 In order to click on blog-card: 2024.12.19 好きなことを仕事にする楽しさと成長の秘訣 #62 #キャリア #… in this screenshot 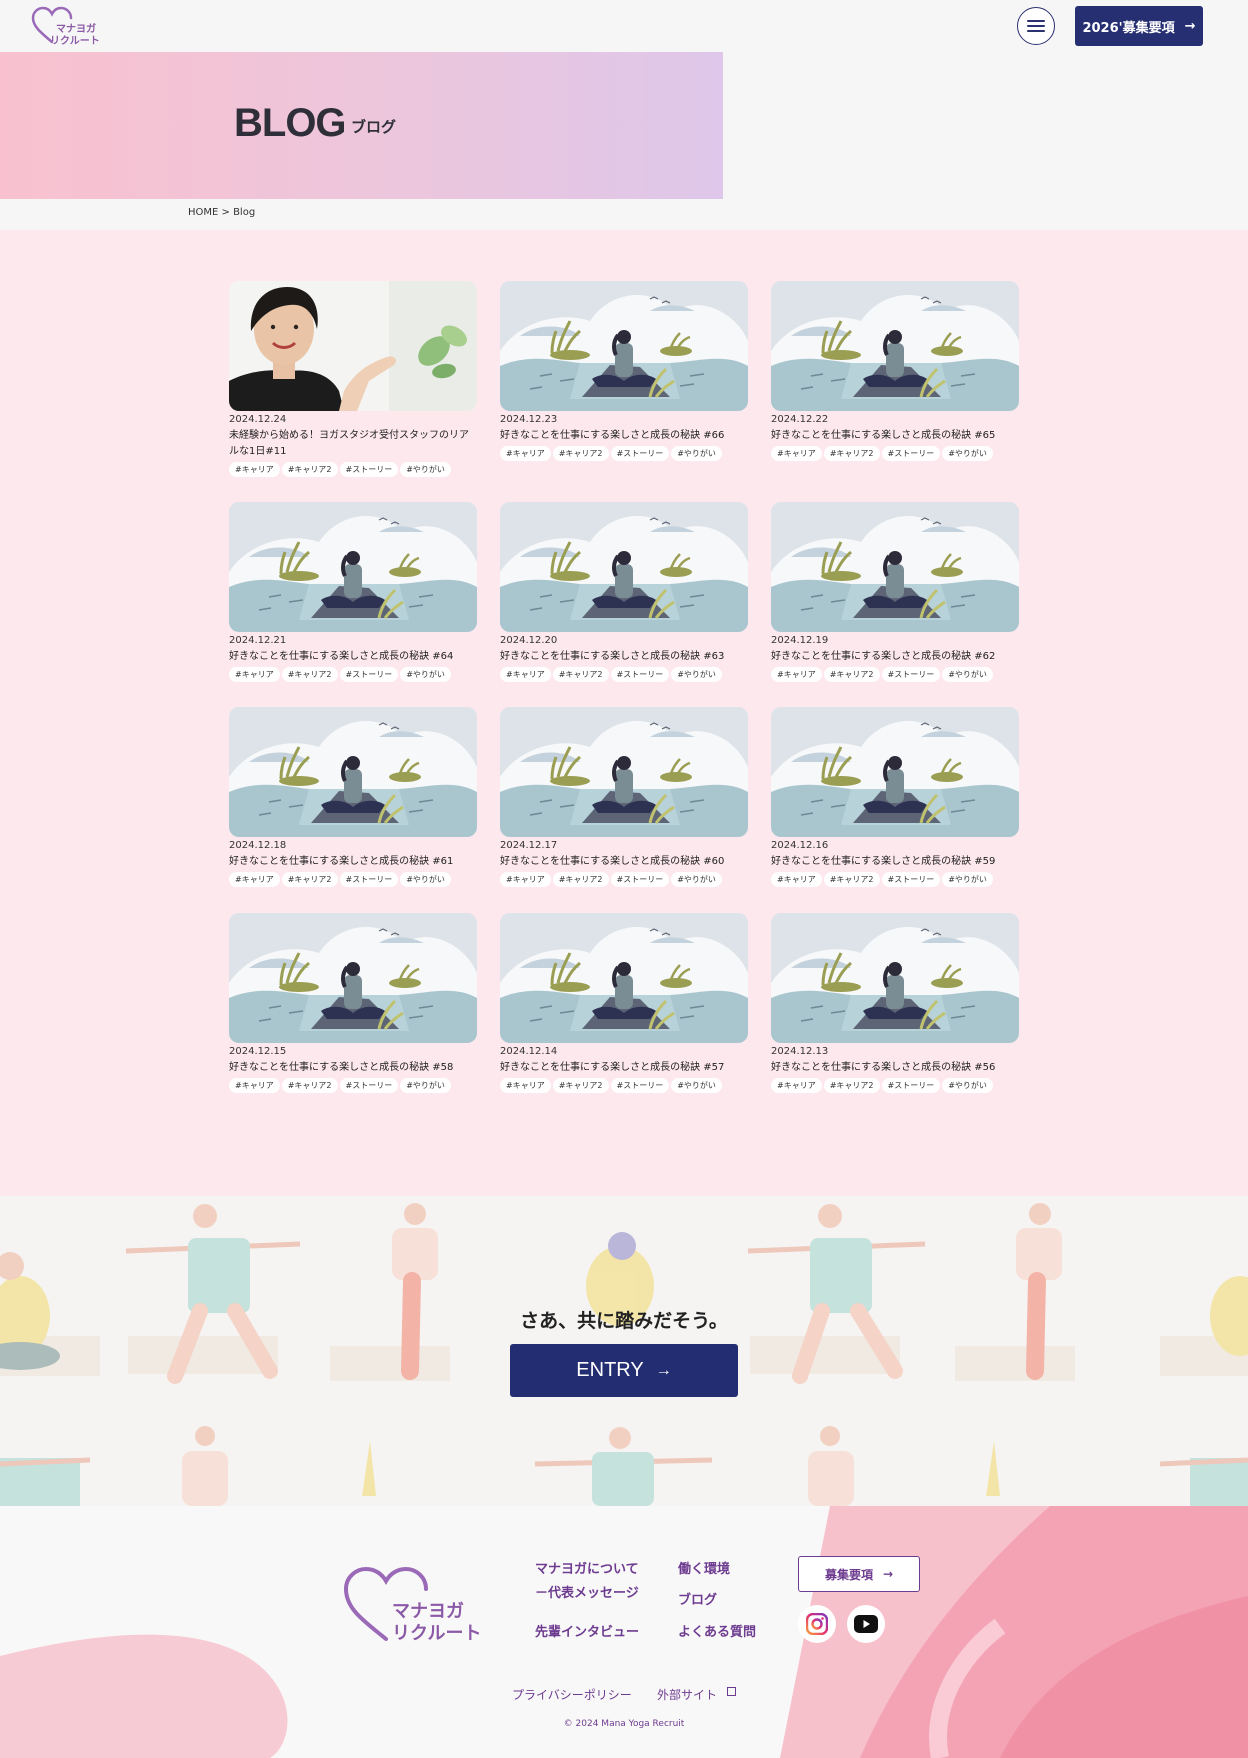, I will do `click(895, 592)`.